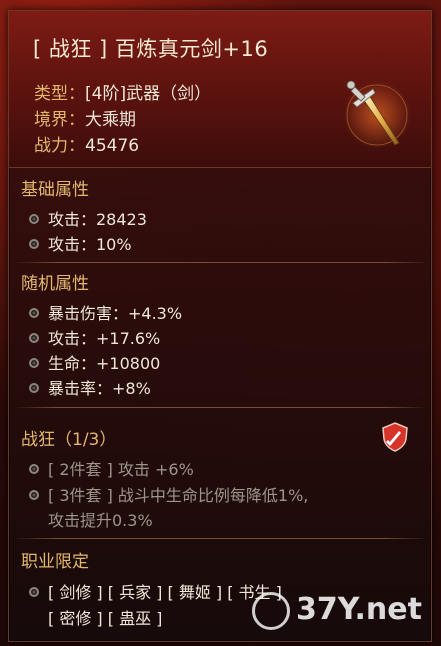 This screenshot has width=441, height=646. What do you see at coordinates (55, 190) in the screenshot?
I see `base-attributes-title: 基础属性` at bounding box center [55, 190].